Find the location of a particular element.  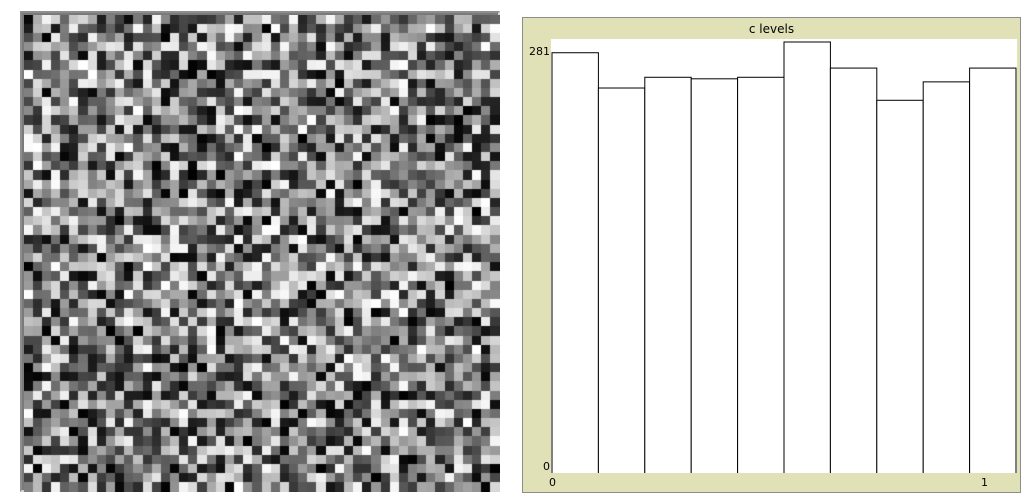

y-axis-min-label: 0 is located at coordinates (546, 466).